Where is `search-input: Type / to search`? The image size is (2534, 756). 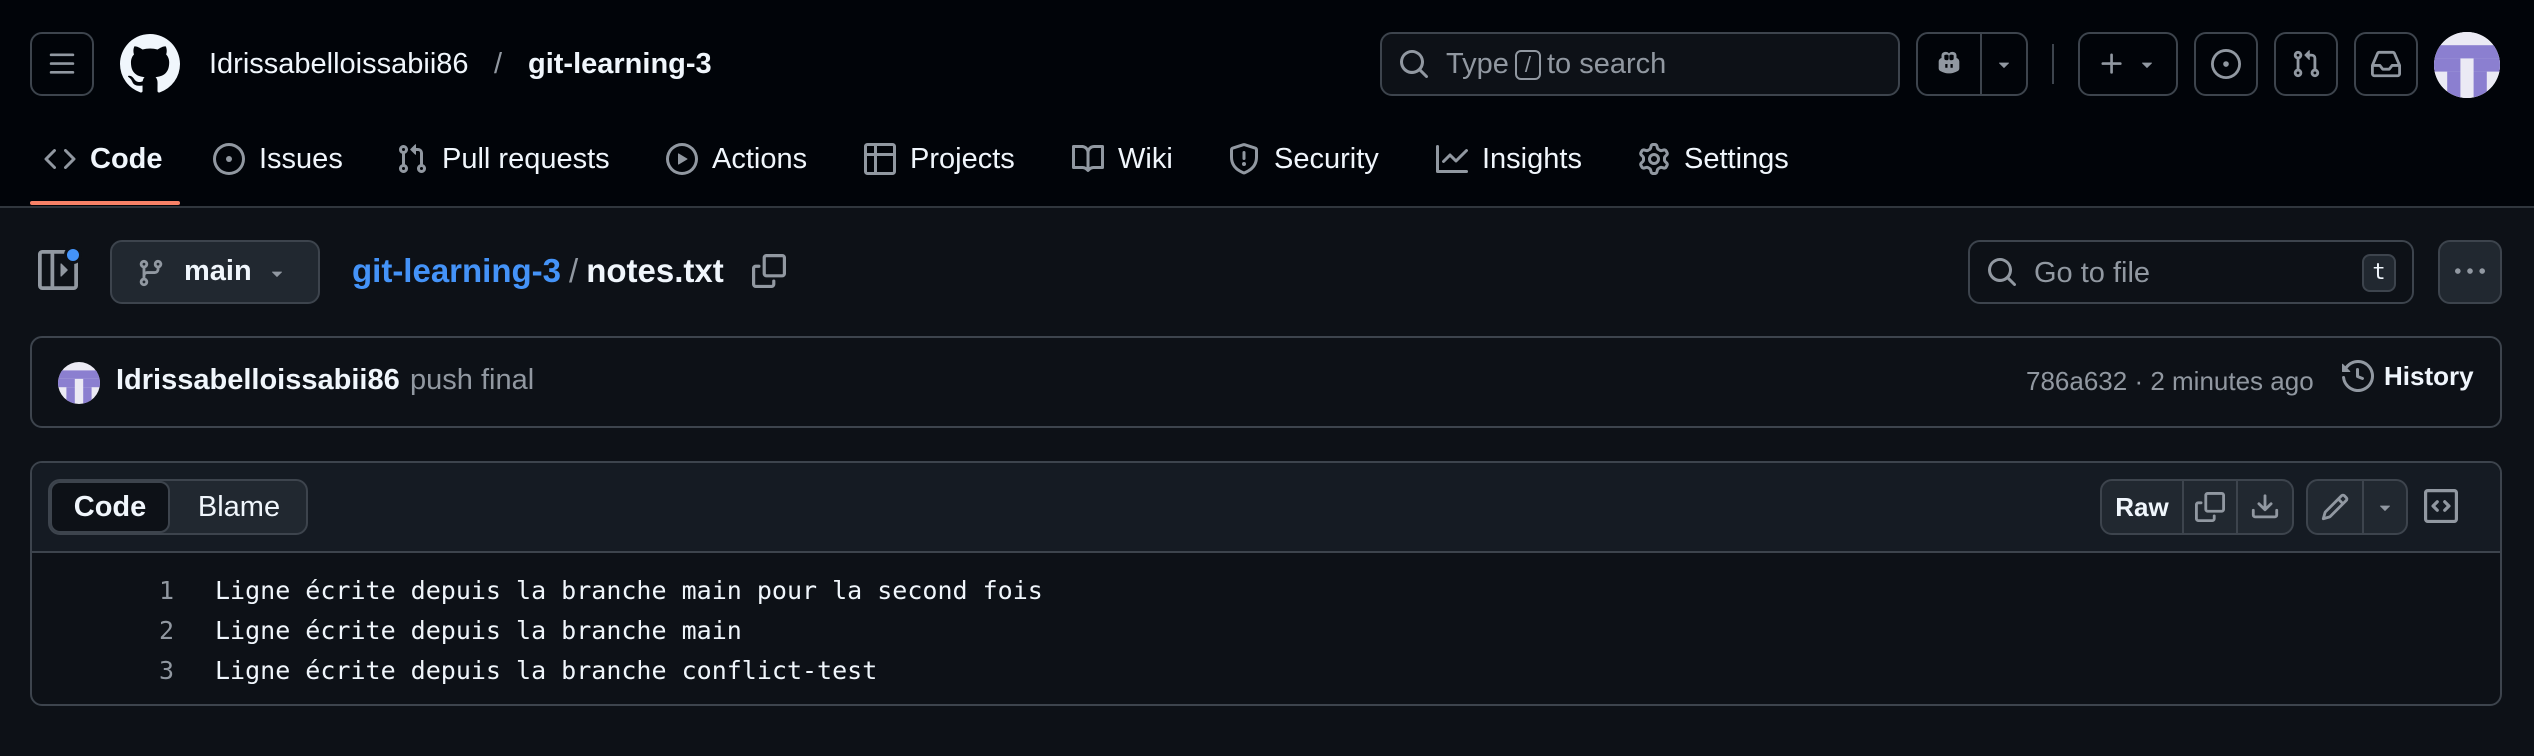 search-input: Type / to search is located at coordinates (1640, 64).